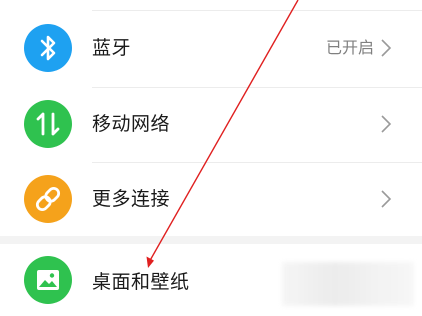  I want to click on image-icon, so click(48, 280).